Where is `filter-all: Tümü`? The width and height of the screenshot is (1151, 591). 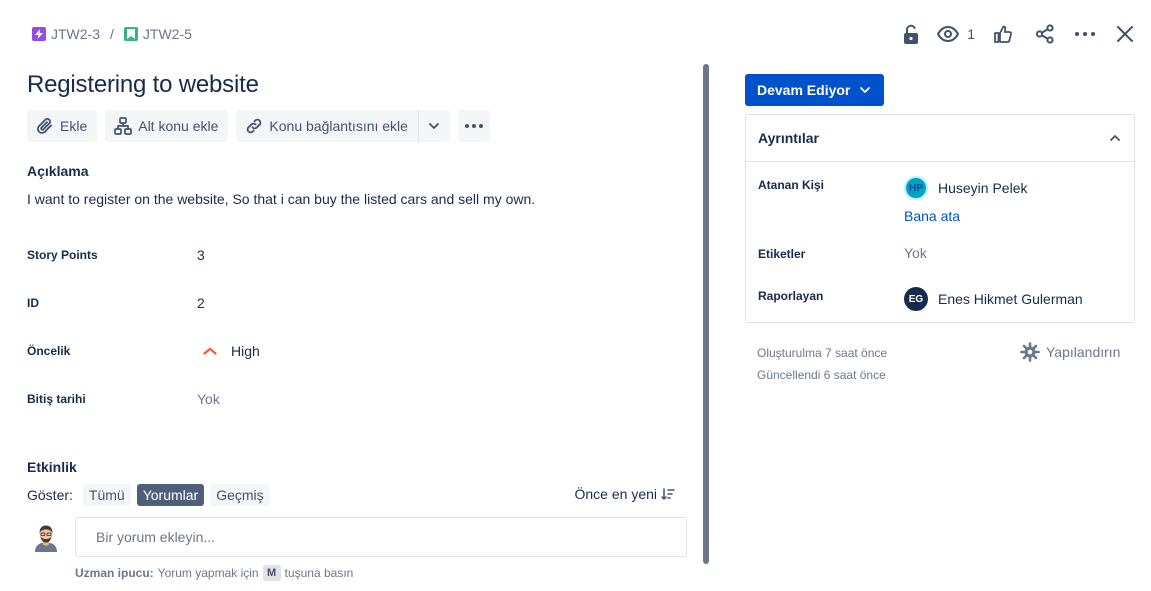
filter-all: Tümü is located at coordinates (106, 495).